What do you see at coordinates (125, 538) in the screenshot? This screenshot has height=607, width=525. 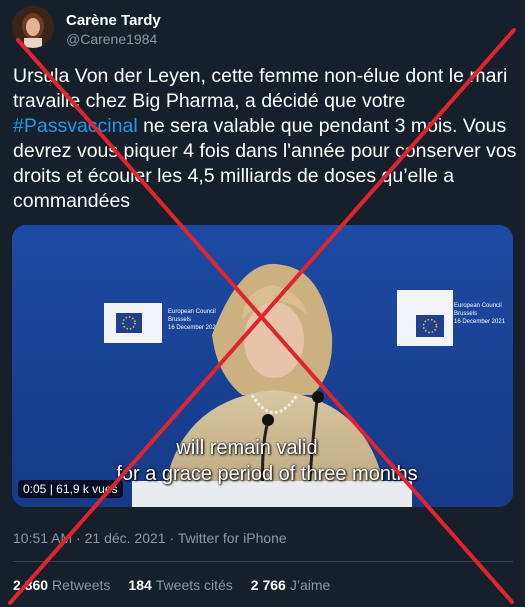 I see `tweet-date: 21 déc. 2021` at bounding box center [125, 538].